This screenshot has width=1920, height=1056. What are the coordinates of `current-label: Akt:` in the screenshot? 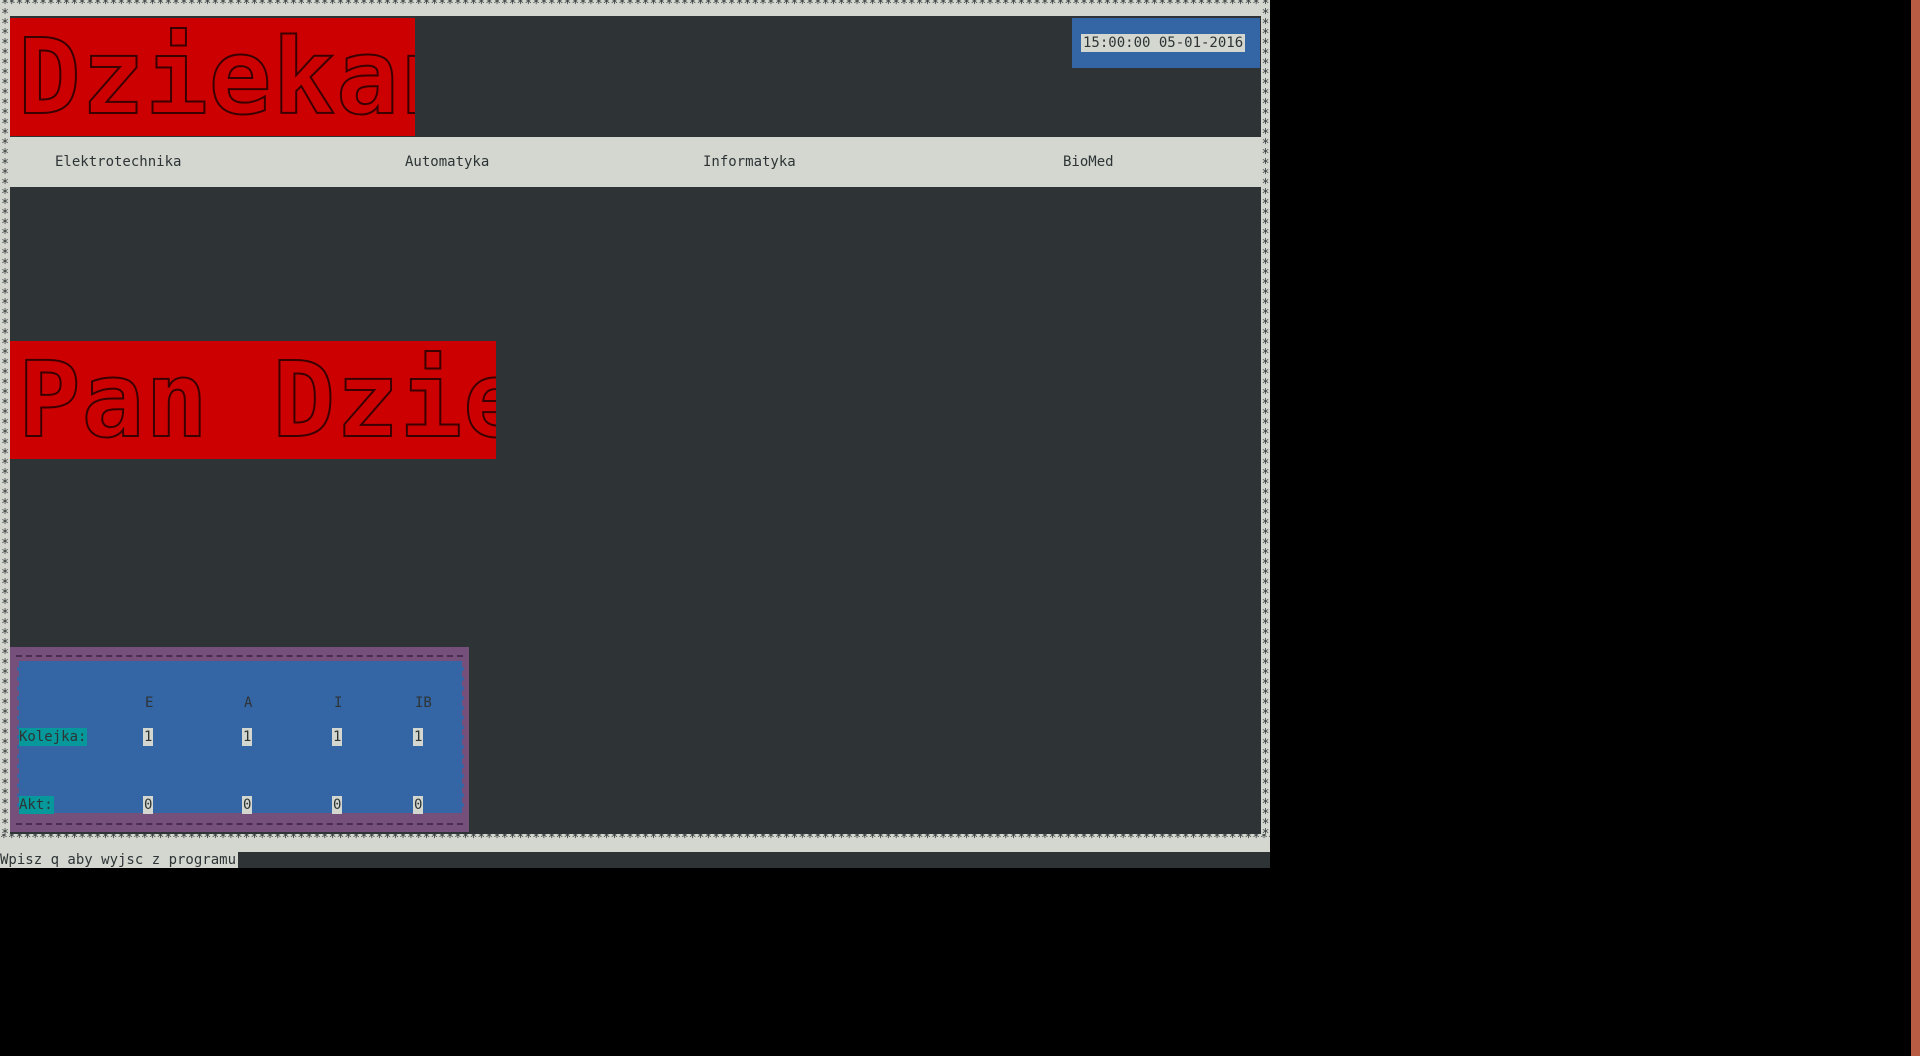 It's located at (36, 805).